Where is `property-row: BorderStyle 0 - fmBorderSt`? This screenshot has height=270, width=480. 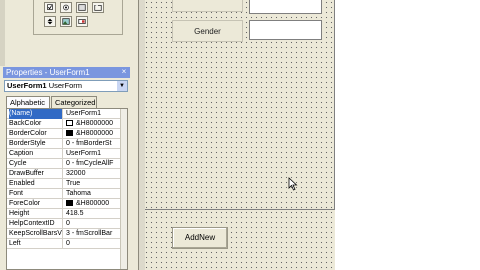
property-row: BorderStyle 0 - fmBorderSt is located at coordinates (65, 144).